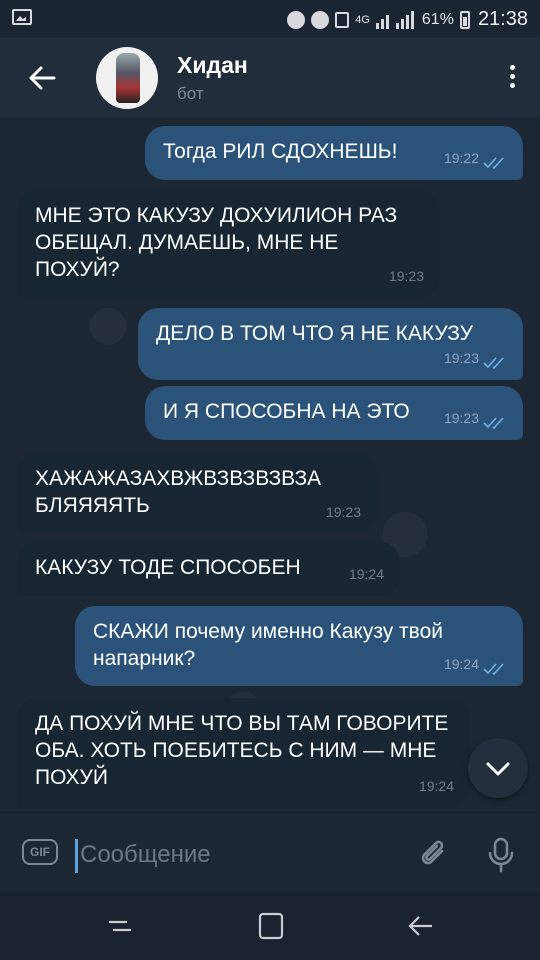  I want to click on do-not-disturb-icon, so click(296, 19).